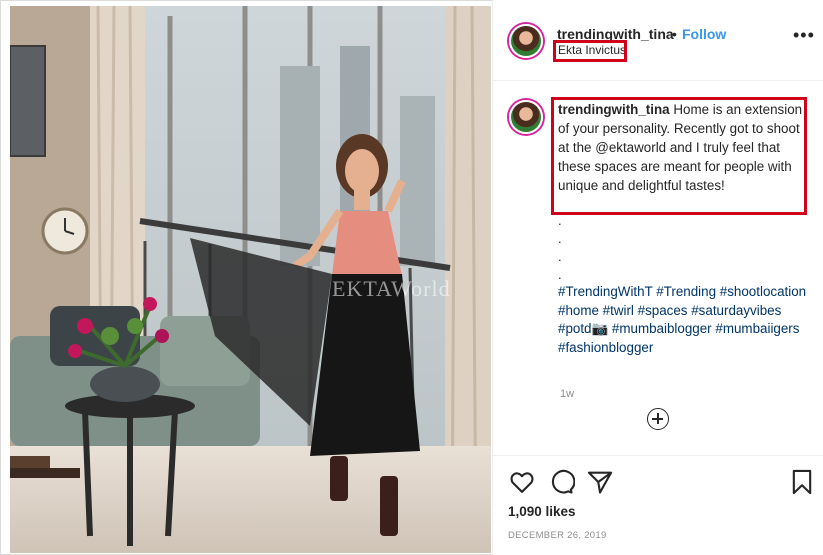 The image size is (823, 555). What do you see at coordinates (590, 51) in the screenshot?
I see `location-highlight-box` at bounding box center [590, 51].